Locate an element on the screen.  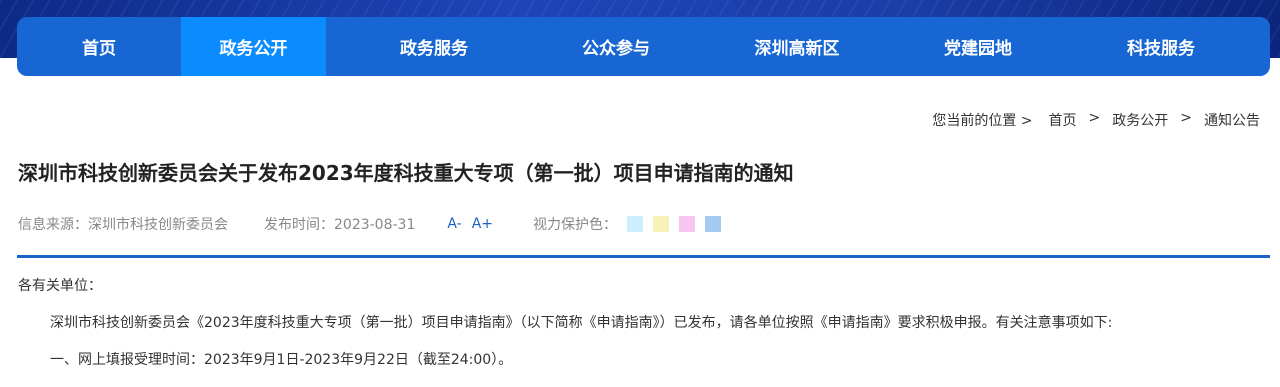
breadcrumb-home-link: 首页 is located at coordinates (1063, 120).